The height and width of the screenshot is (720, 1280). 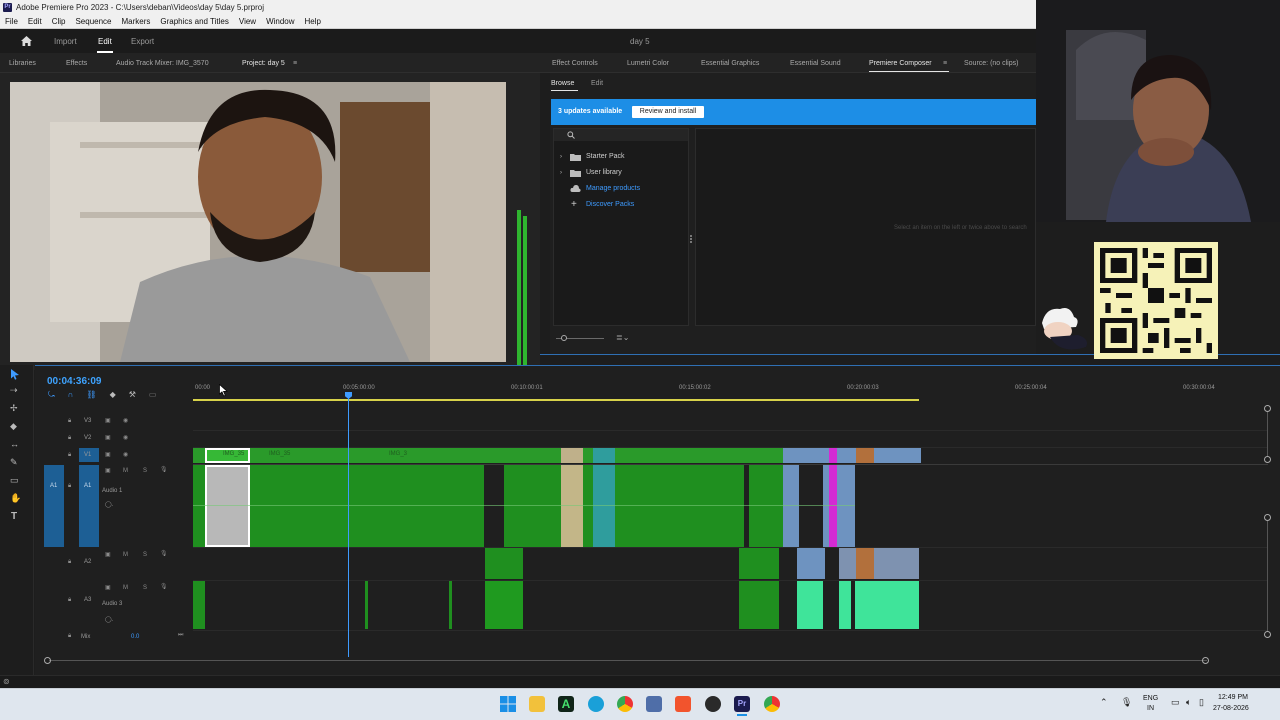 What do you see at coordinates (1267, 459) in the screenshot?
I see `vscroll-bottom-handle` at bounding box center [1267, 459].